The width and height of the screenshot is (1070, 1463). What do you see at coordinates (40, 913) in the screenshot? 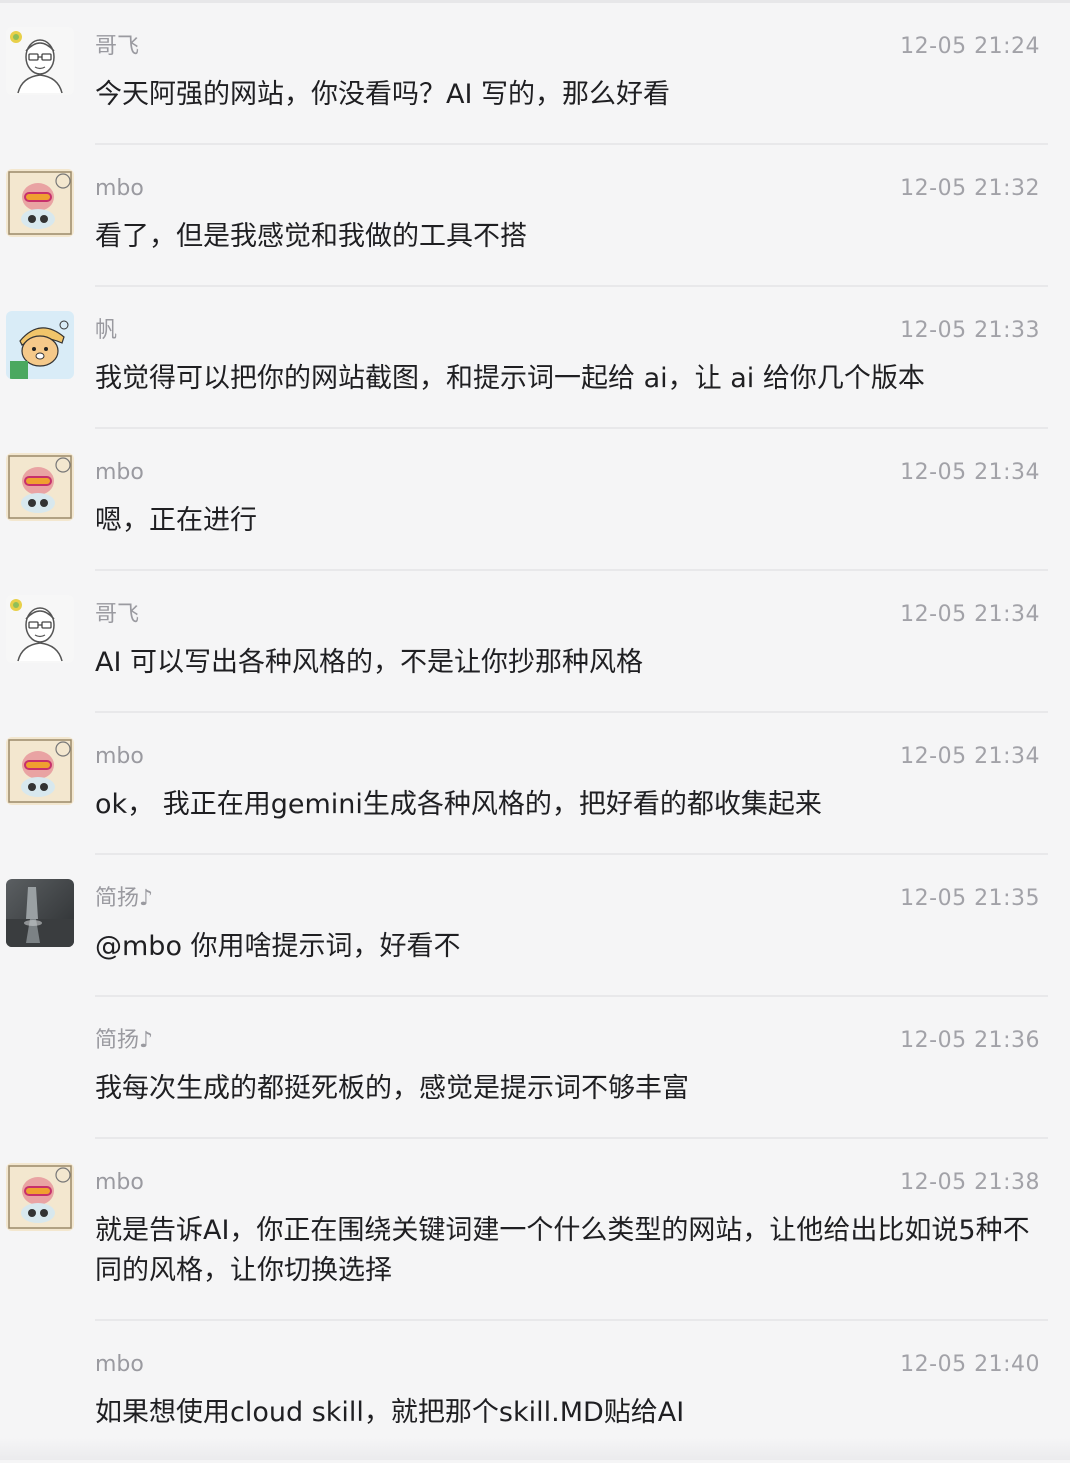
I see `jianyang-avatar` at bounding box center [40, 913].